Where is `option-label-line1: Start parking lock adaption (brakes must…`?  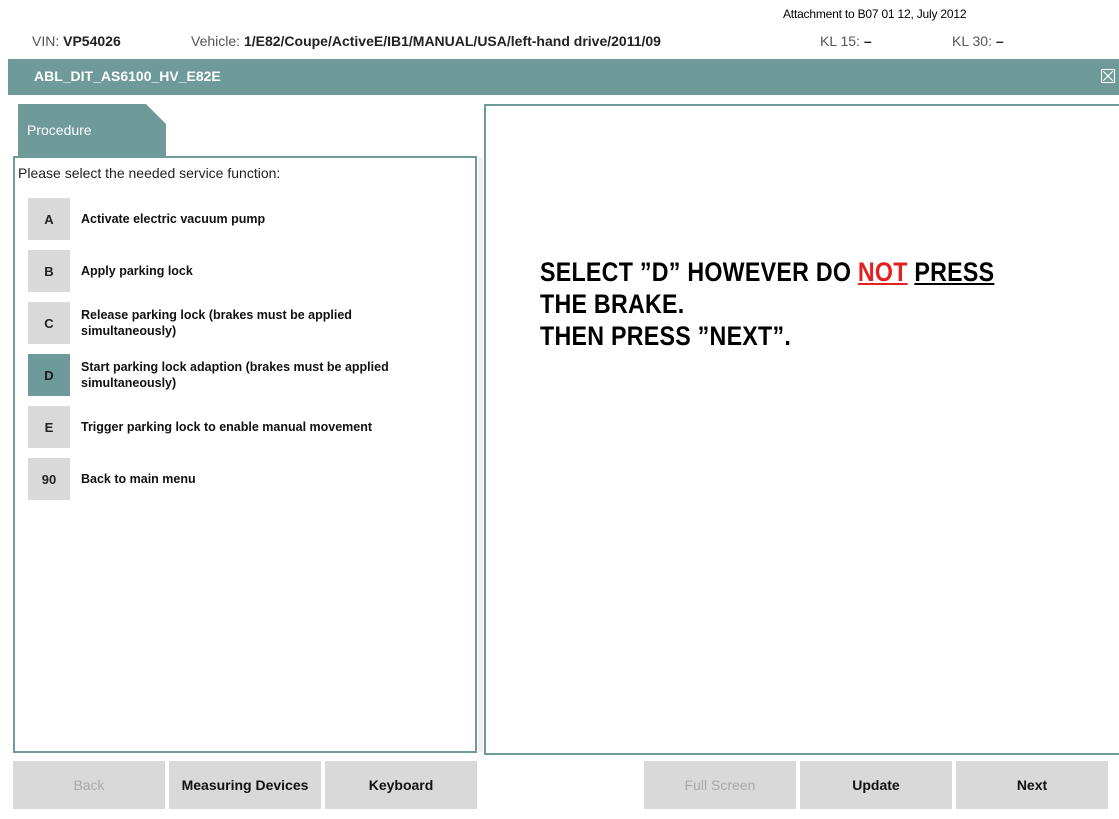
option-label-line1: Start parking lock adaption (brakes must… is located at coordinates (235, 367).